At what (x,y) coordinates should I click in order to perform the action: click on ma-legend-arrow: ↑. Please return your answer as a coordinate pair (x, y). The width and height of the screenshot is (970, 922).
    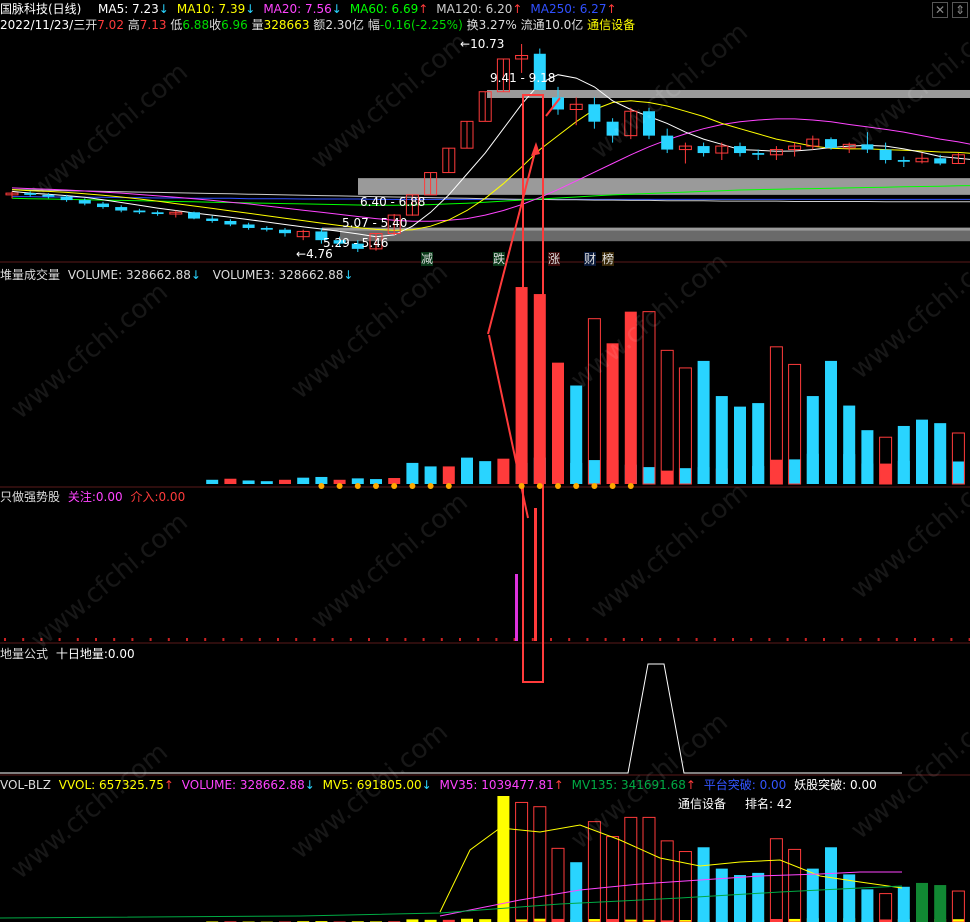
    Looking at the image, I should click on (423, 9).